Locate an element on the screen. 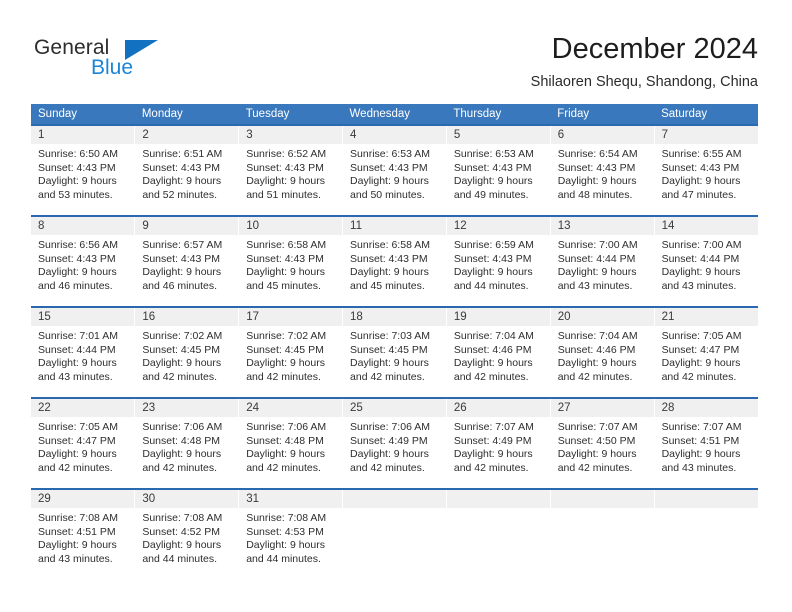  sunrise-text: Sunrise: 6:50 AM is located at coordinates (78, 154).